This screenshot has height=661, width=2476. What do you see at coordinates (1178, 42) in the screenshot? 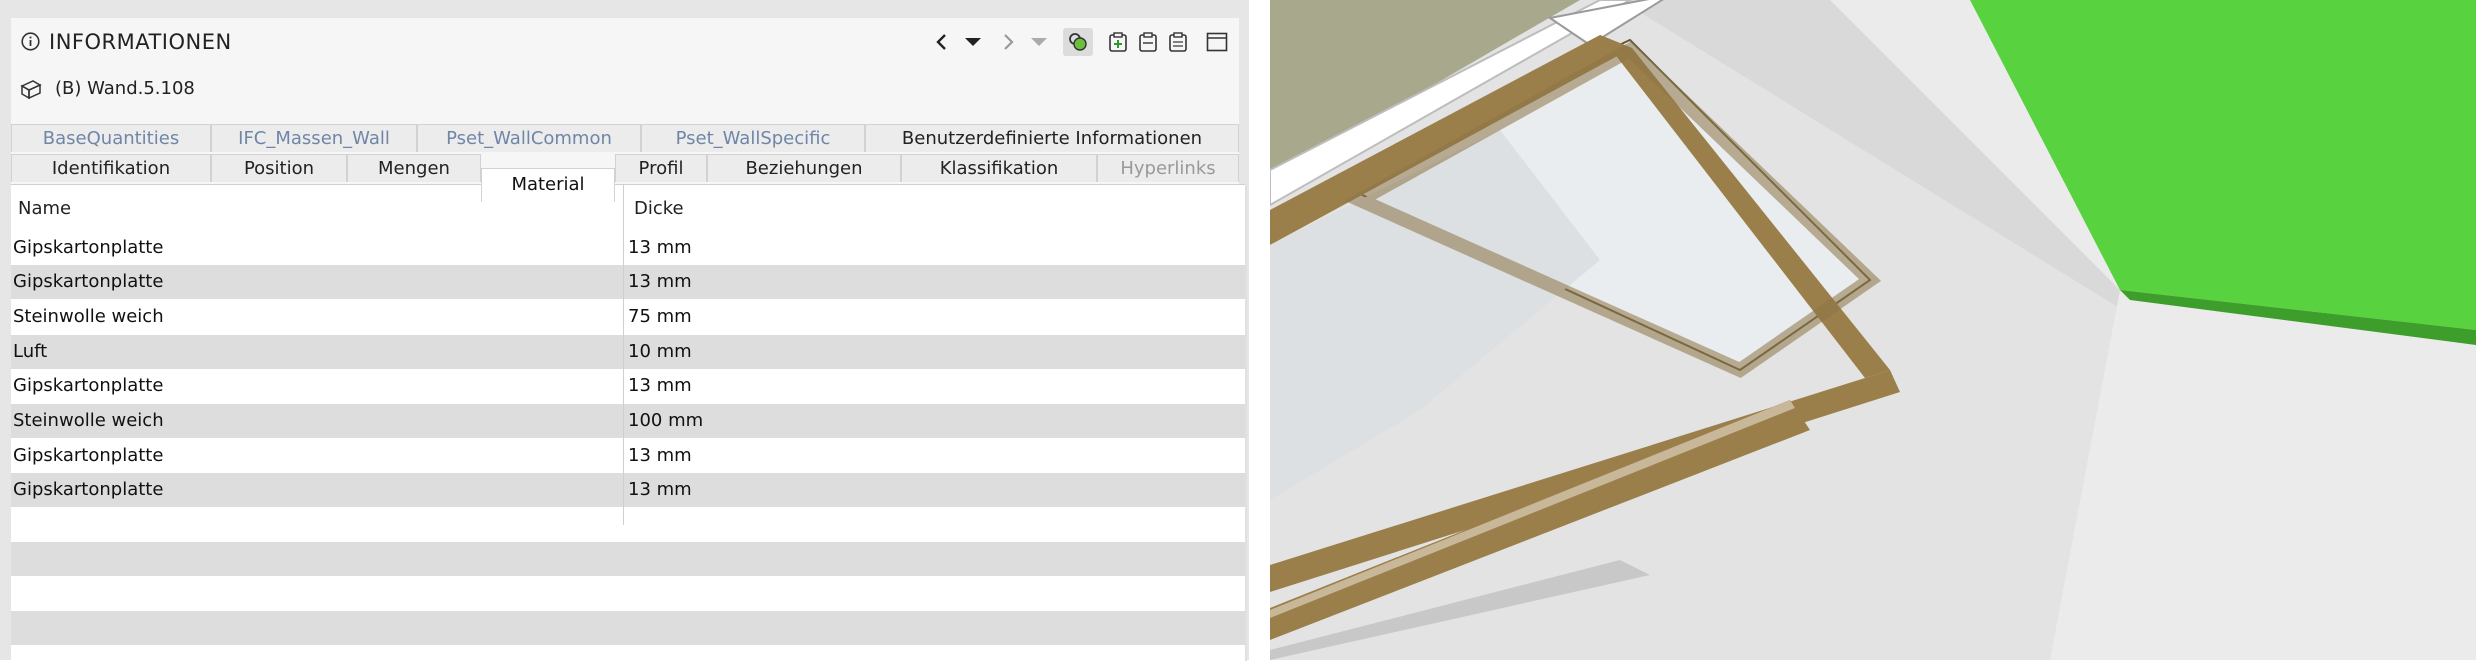
I see `paste-clipboard-icon` at bounding box center [1178, 42].